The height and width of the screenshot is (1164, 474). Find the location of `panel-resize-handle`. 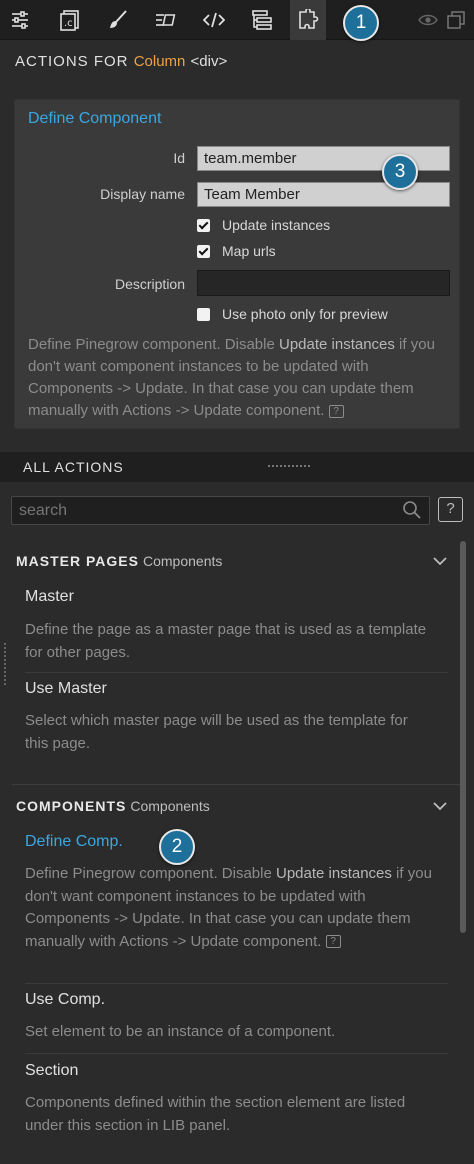

panel-resize-handle is located at coordinates (5, 664).